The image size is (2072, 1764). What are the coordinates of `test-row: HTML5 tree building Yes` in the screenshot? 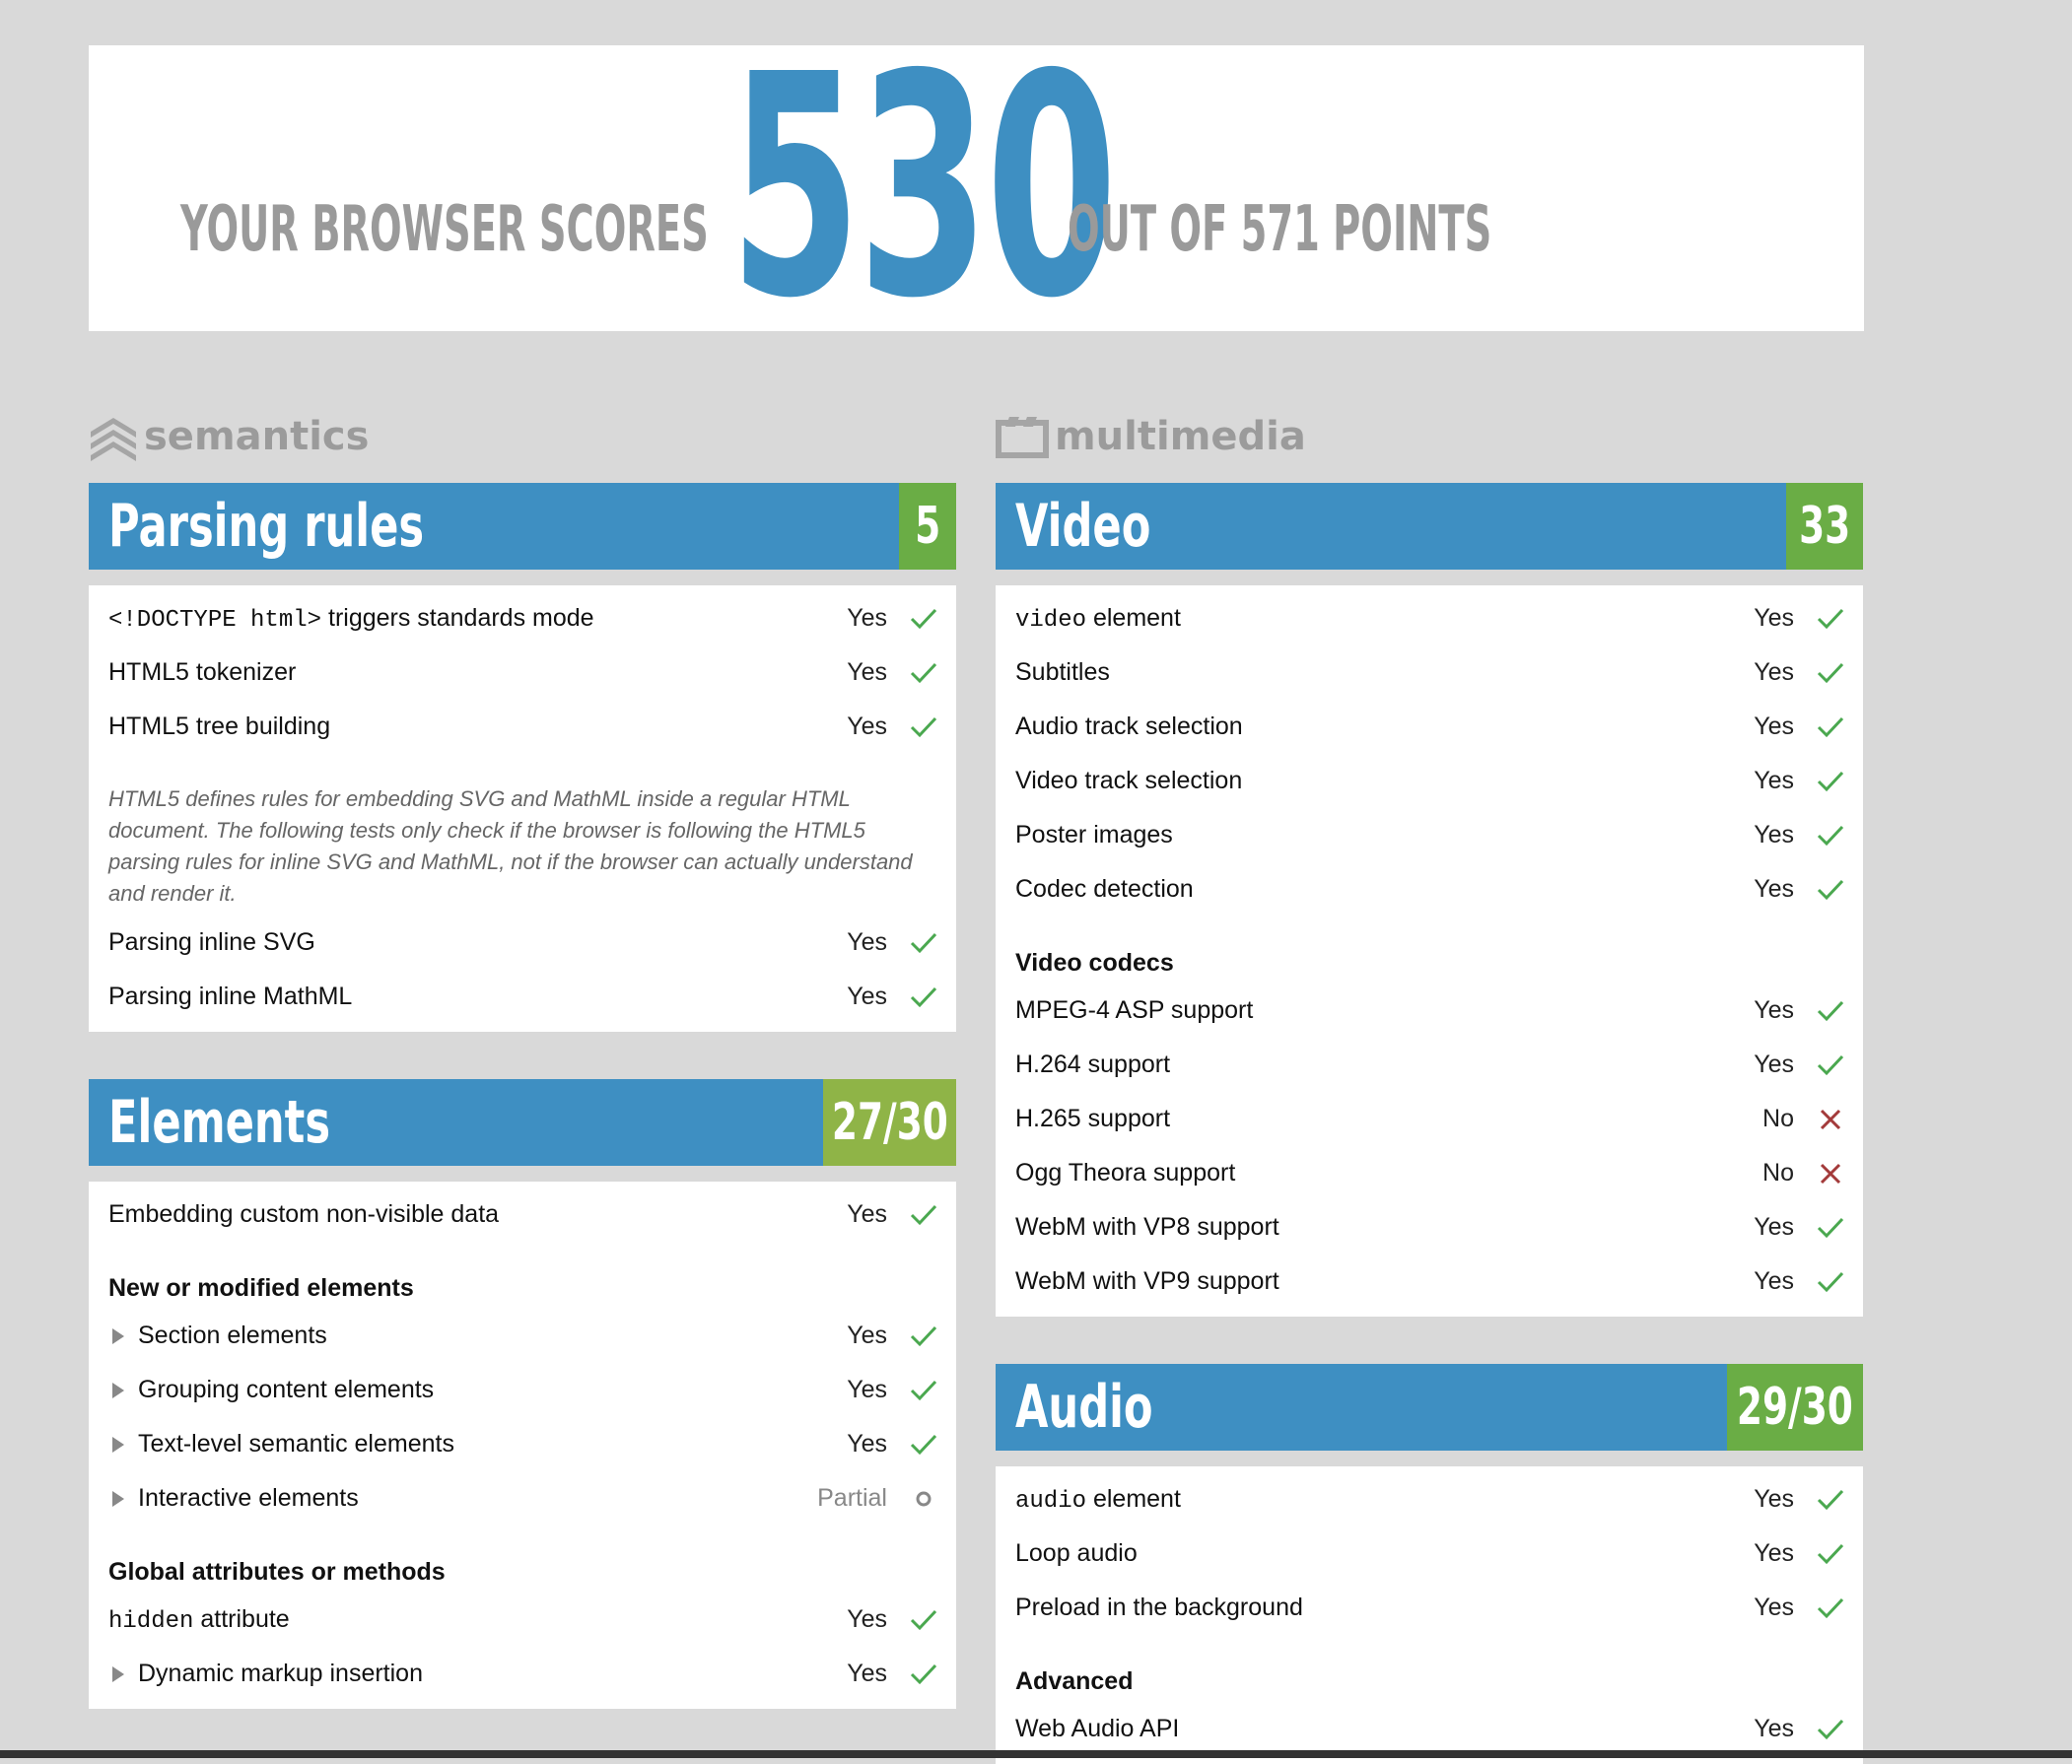 It's located at (522, 727).